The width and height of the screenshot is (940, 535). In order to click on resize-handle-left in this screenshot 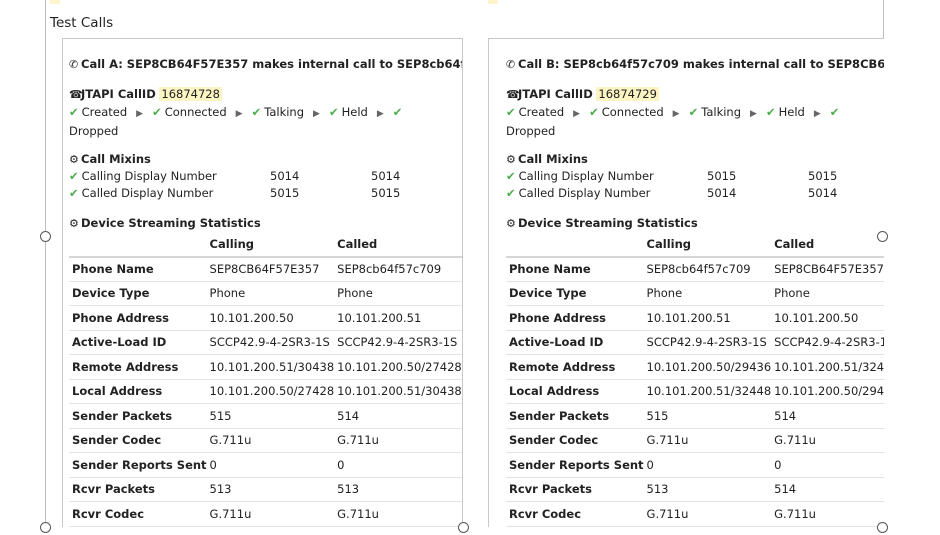, I will do `click(45, 236)`.